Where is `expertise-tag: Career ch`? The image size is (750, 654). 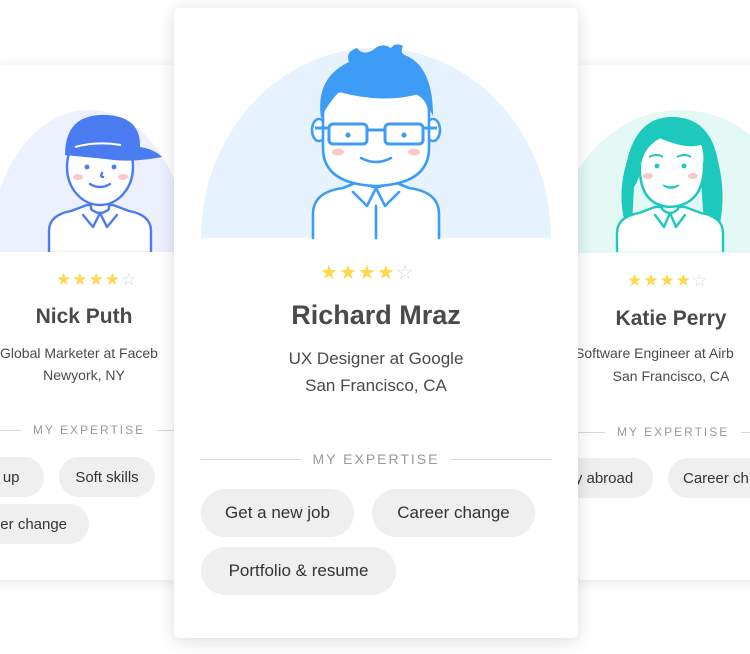 expertise-tag: Career ch is located at coordinates (709, 478).